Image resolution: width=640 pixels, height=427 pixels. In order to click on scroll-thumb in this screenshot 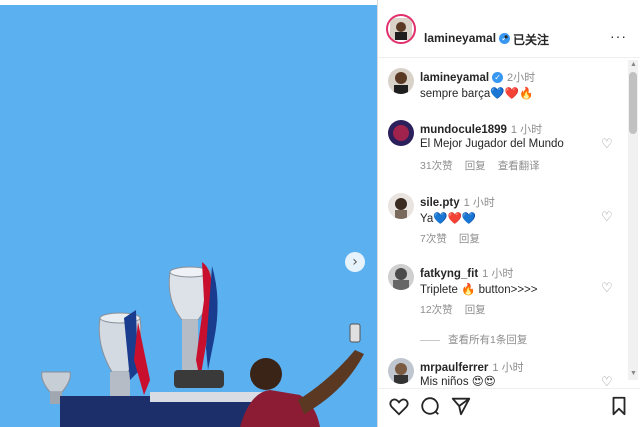, I will do `click(633, 103)`.